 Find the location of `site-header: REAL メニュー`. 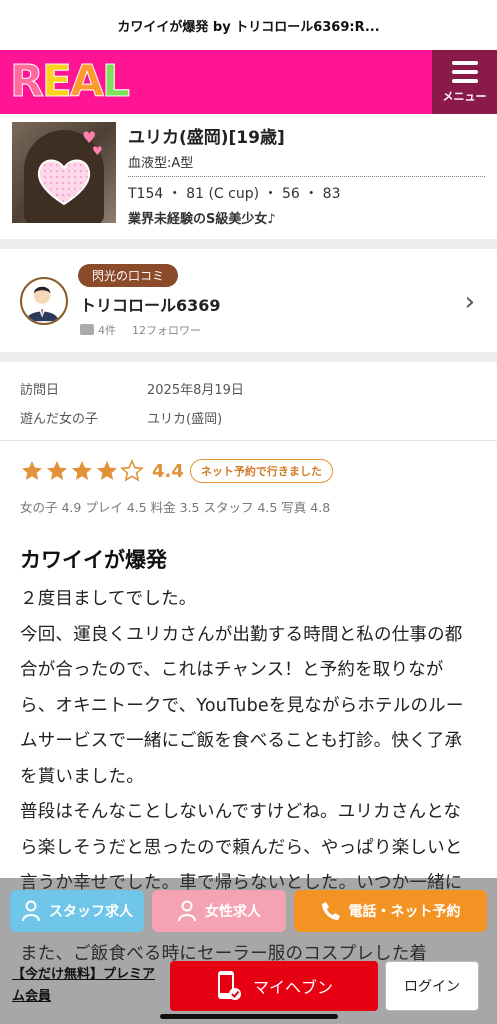

site-header: REAL メニュー is located at coordinates (248, 82).